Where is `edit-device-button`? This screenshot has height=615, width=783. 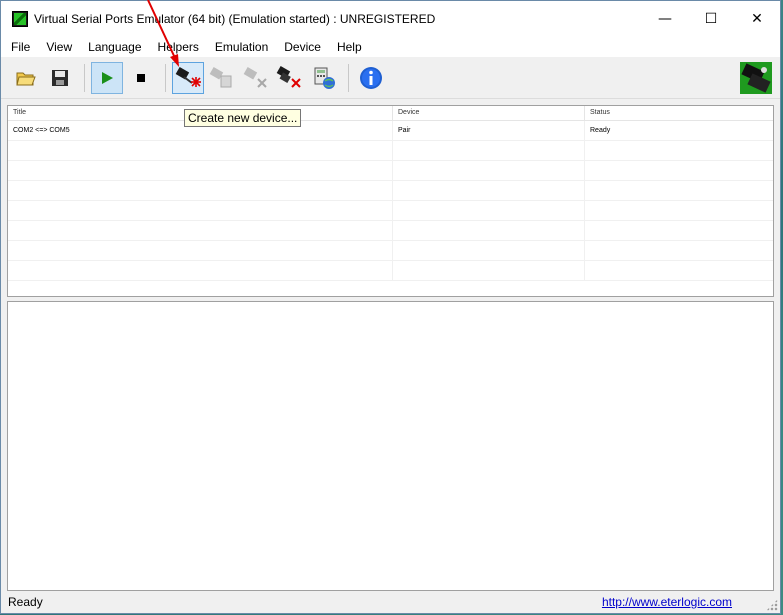 edit-device-button is located at coordinates (222, 78).